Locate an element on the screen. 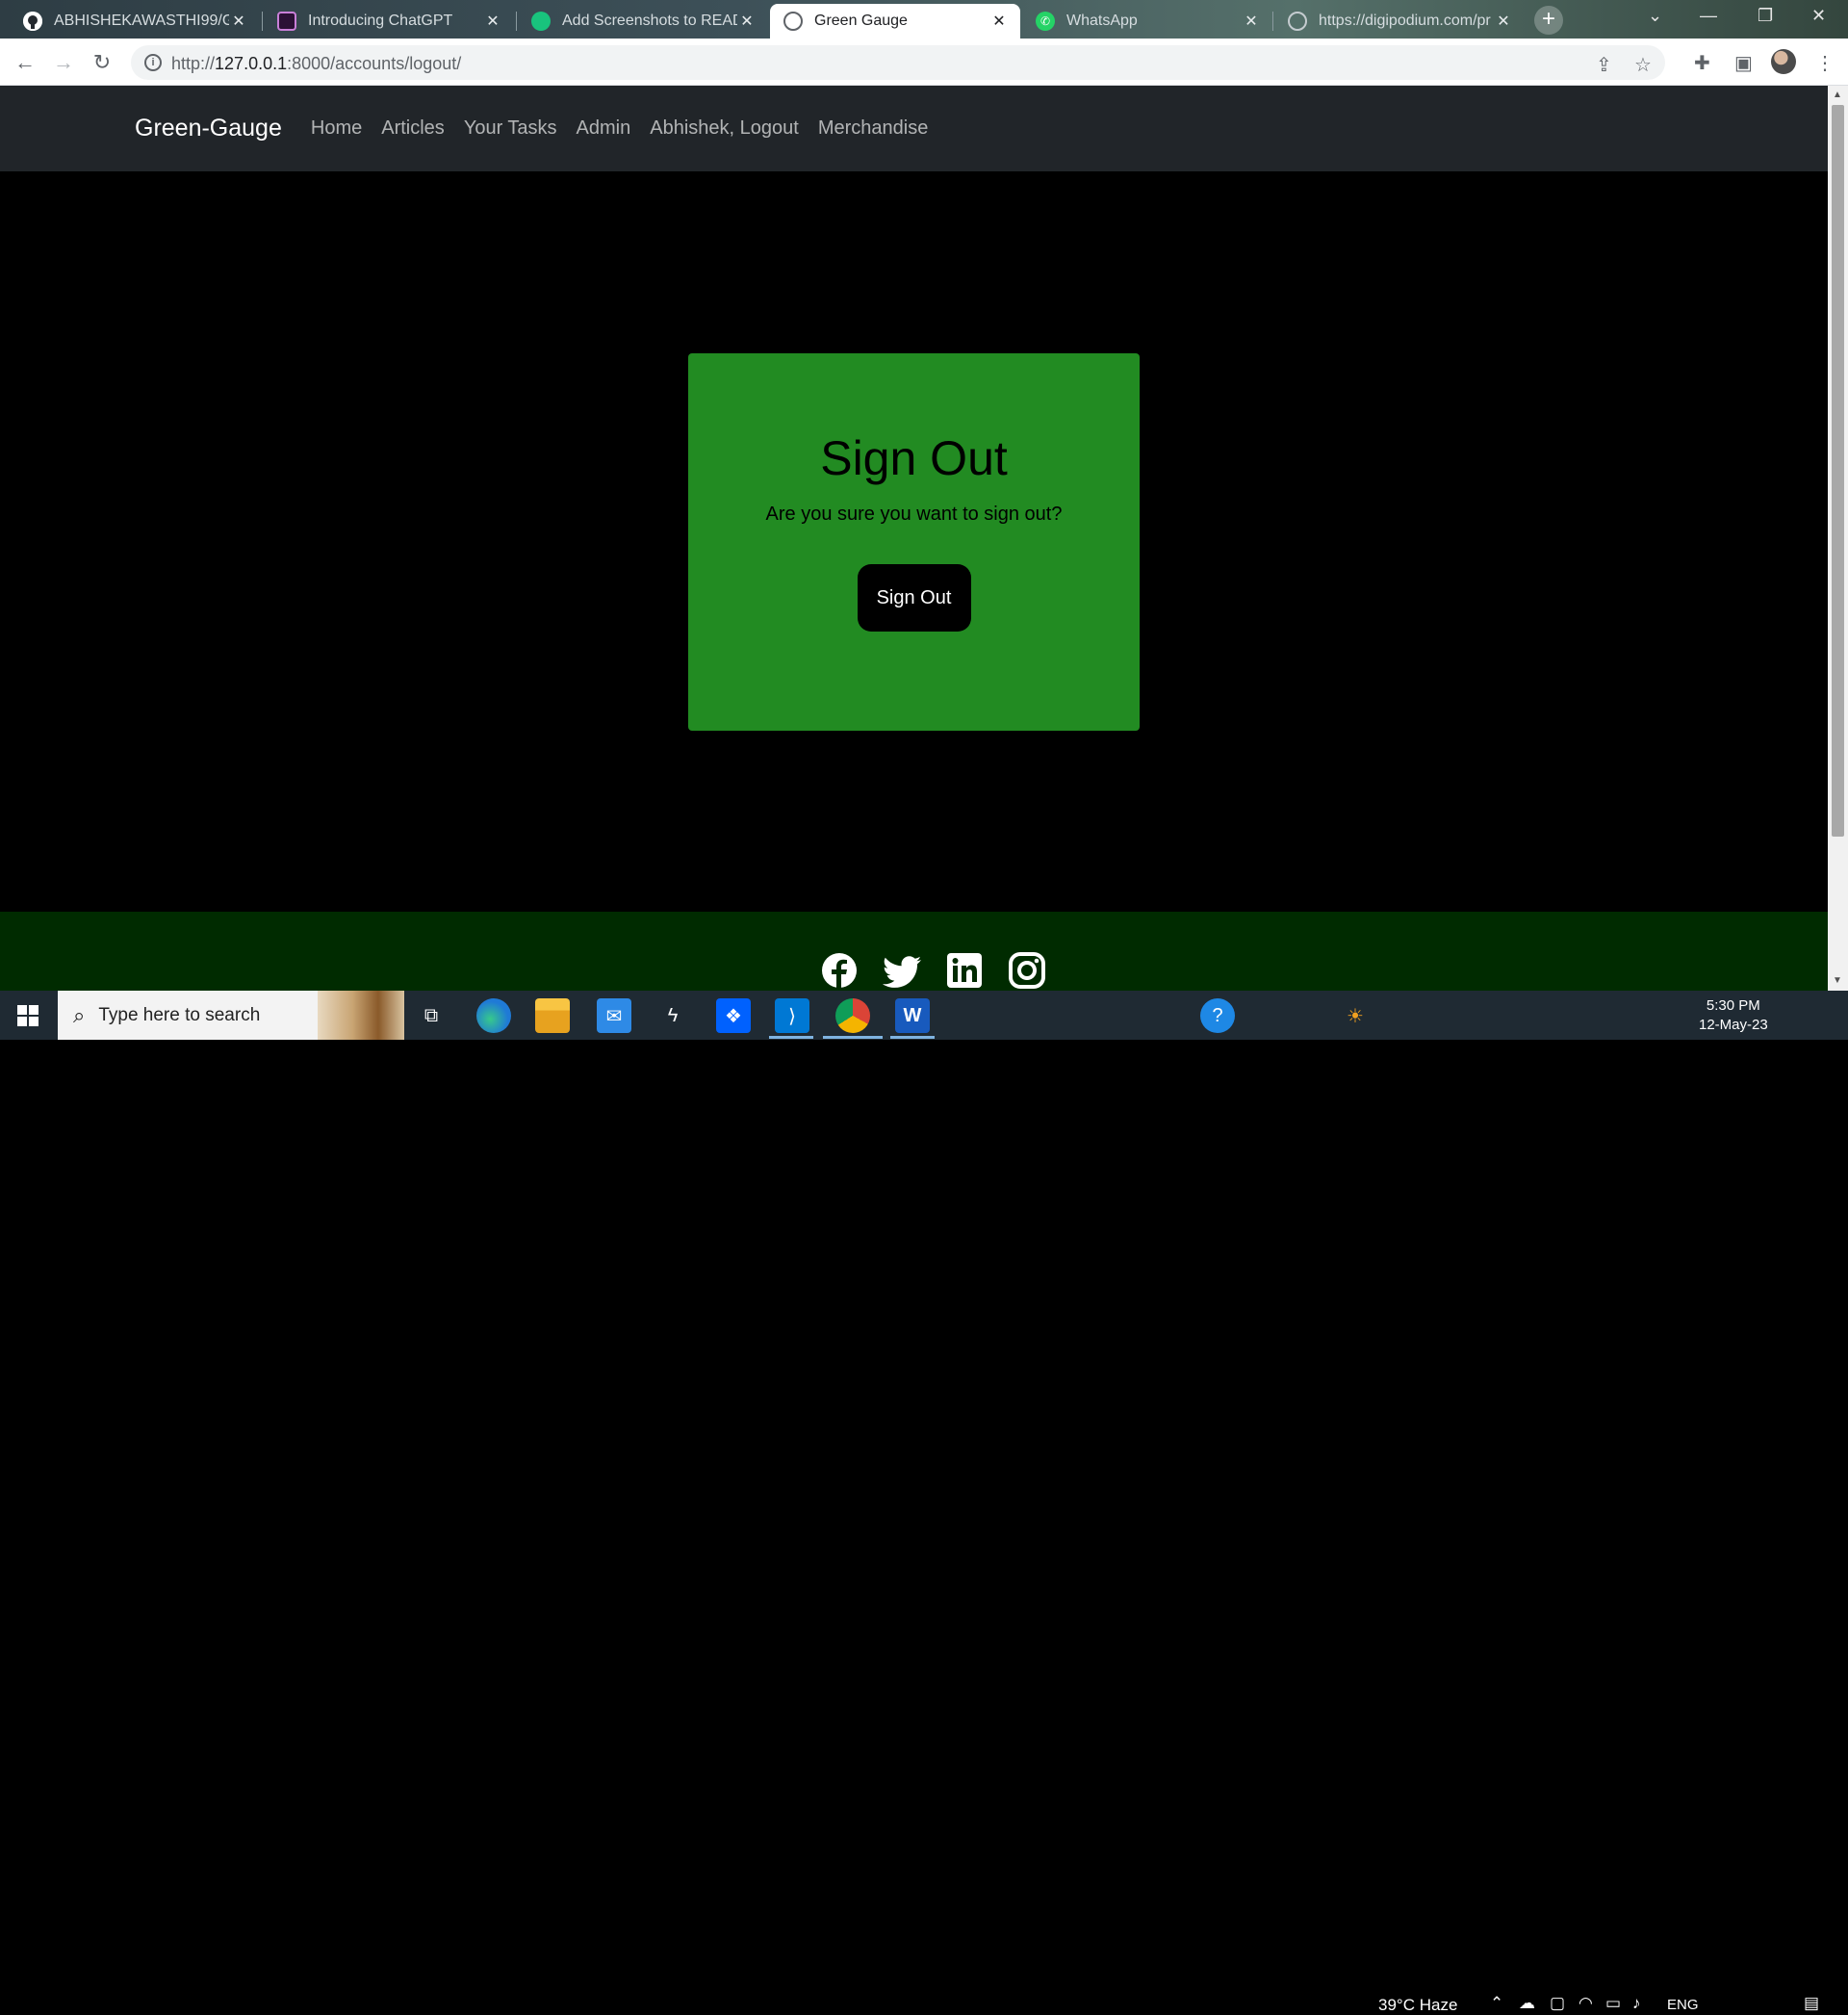 This screenshot has width=1848, height=2015. extensions-puzzle-icon: ✚ is located at coordinates (1702, 63).